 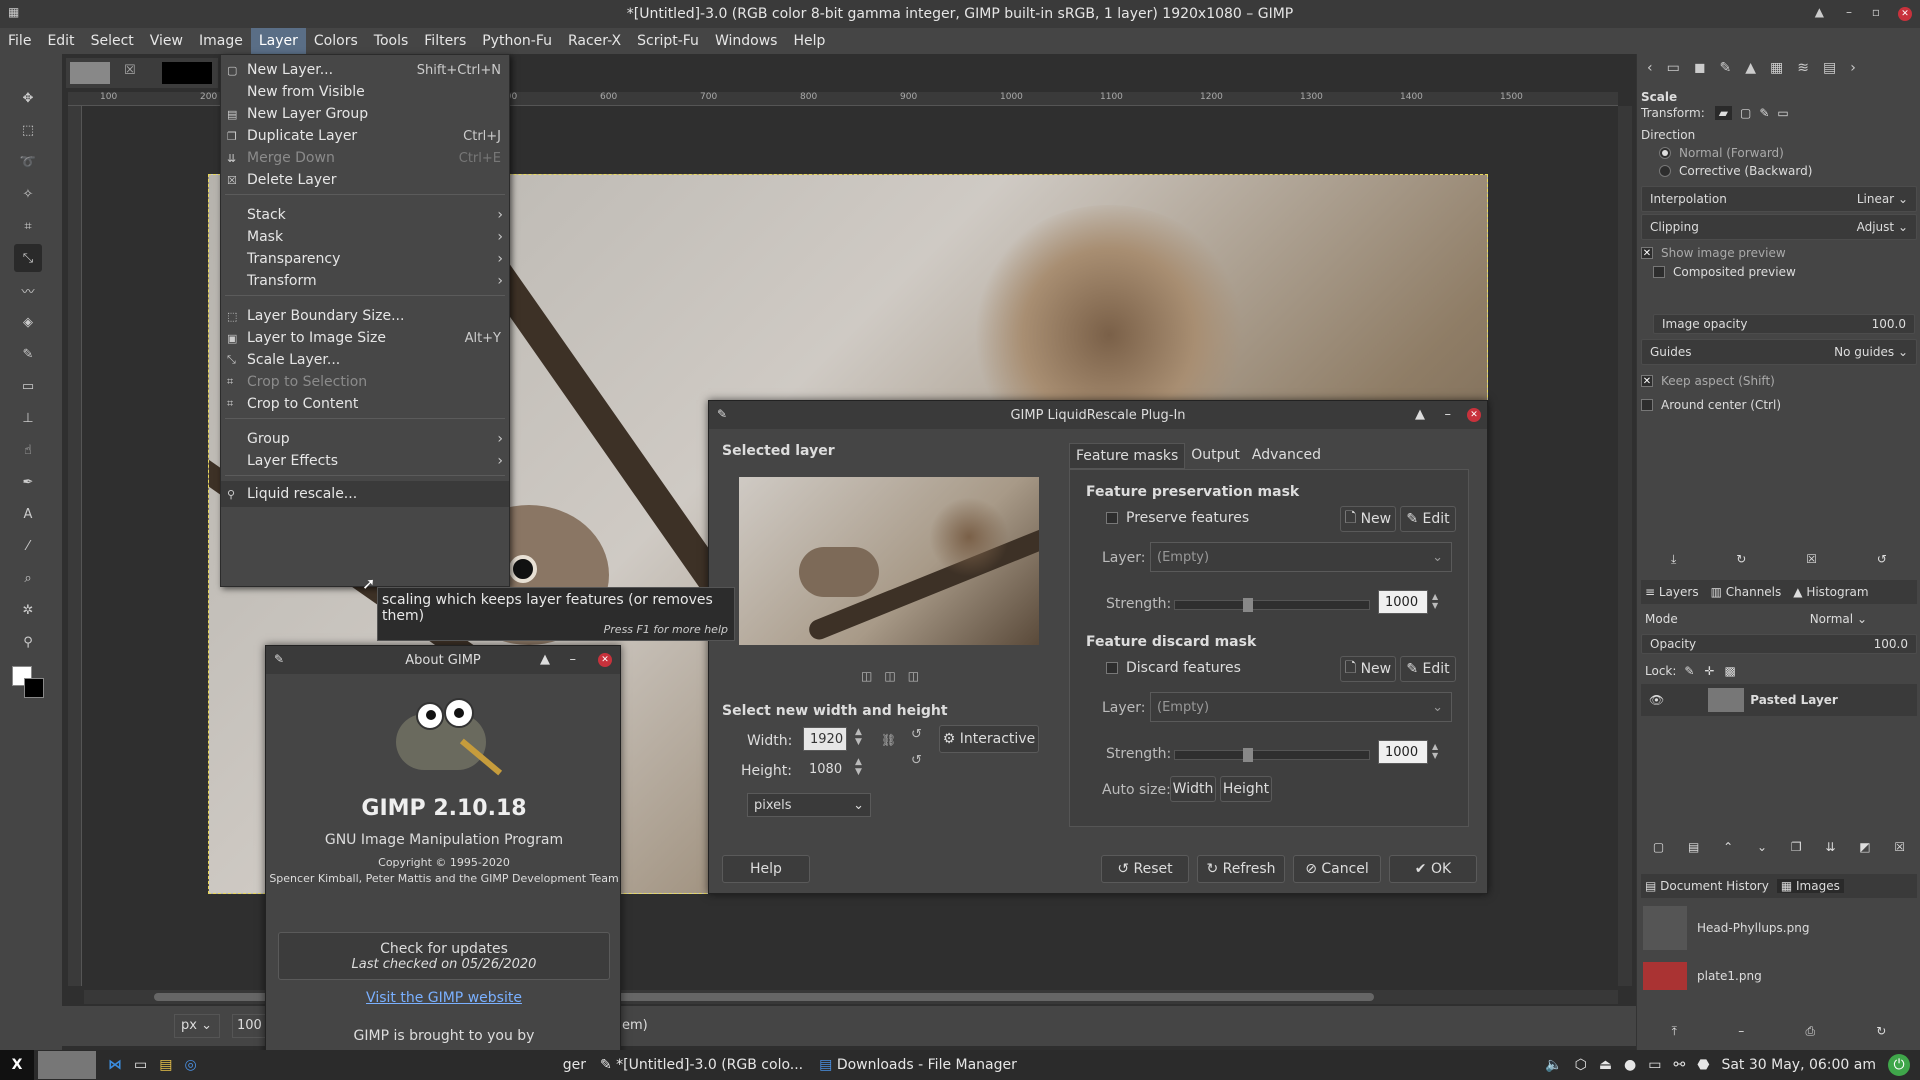 What do you see at coordinates (1403, 602) in the screenshot?
I see `preserve-strength-input: 1000` at bounding box center [1403, 602].